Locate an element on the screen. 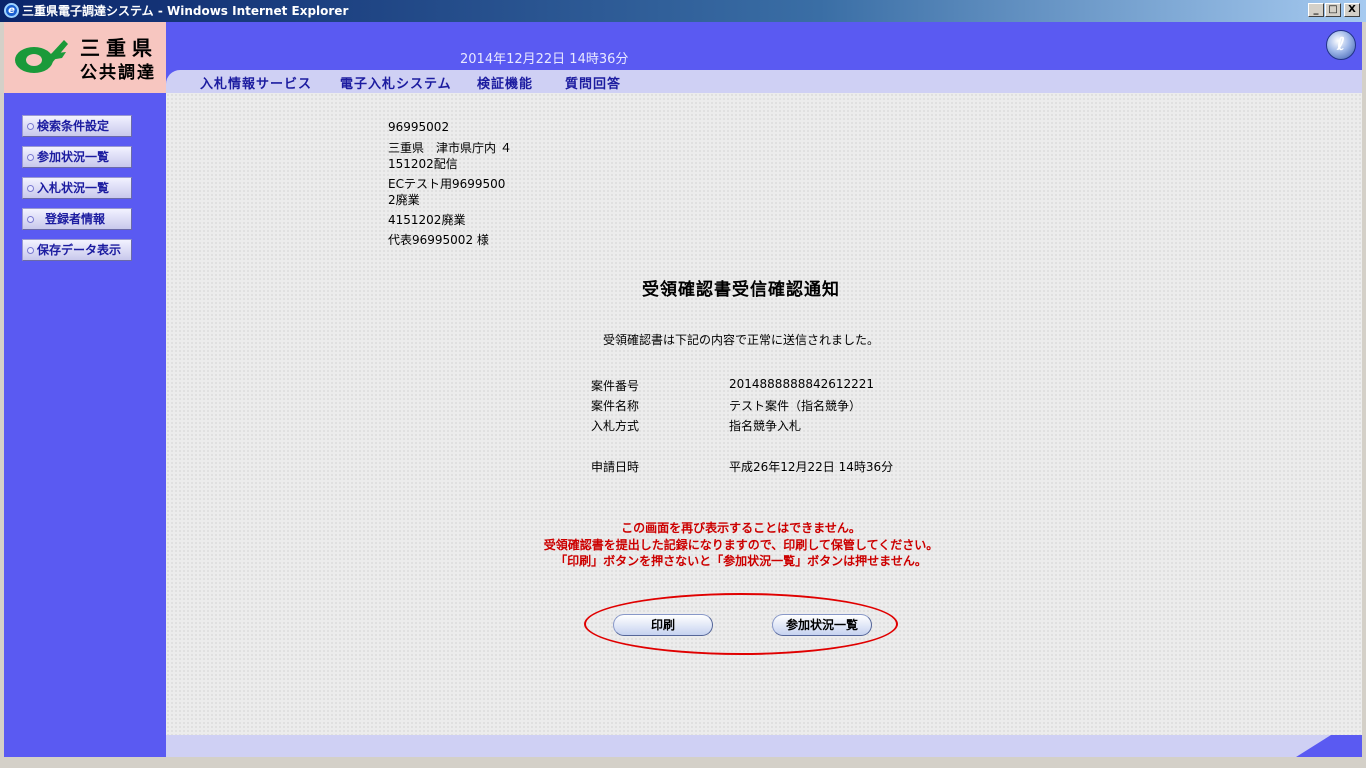  sidebar-item-search-settings: 検索条件設定 is located at coordinates (77, 126).